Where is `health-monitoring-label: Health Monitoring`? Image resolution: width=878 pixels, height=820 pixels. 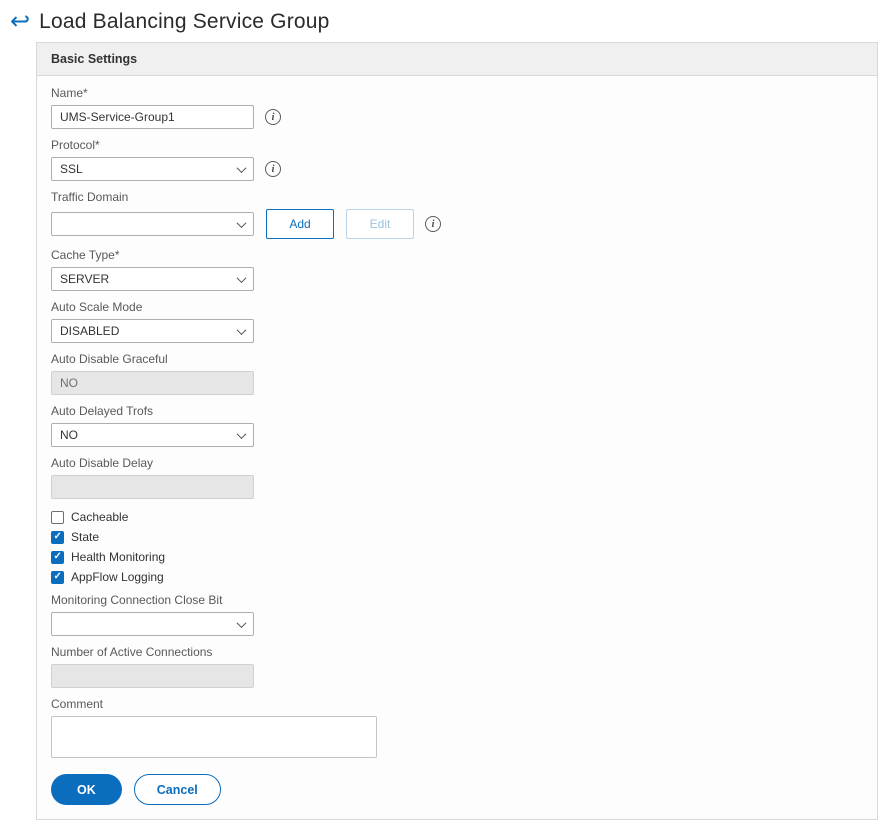
health-monitoring-label: Health Monitoring is located at coordinates (118, 557).